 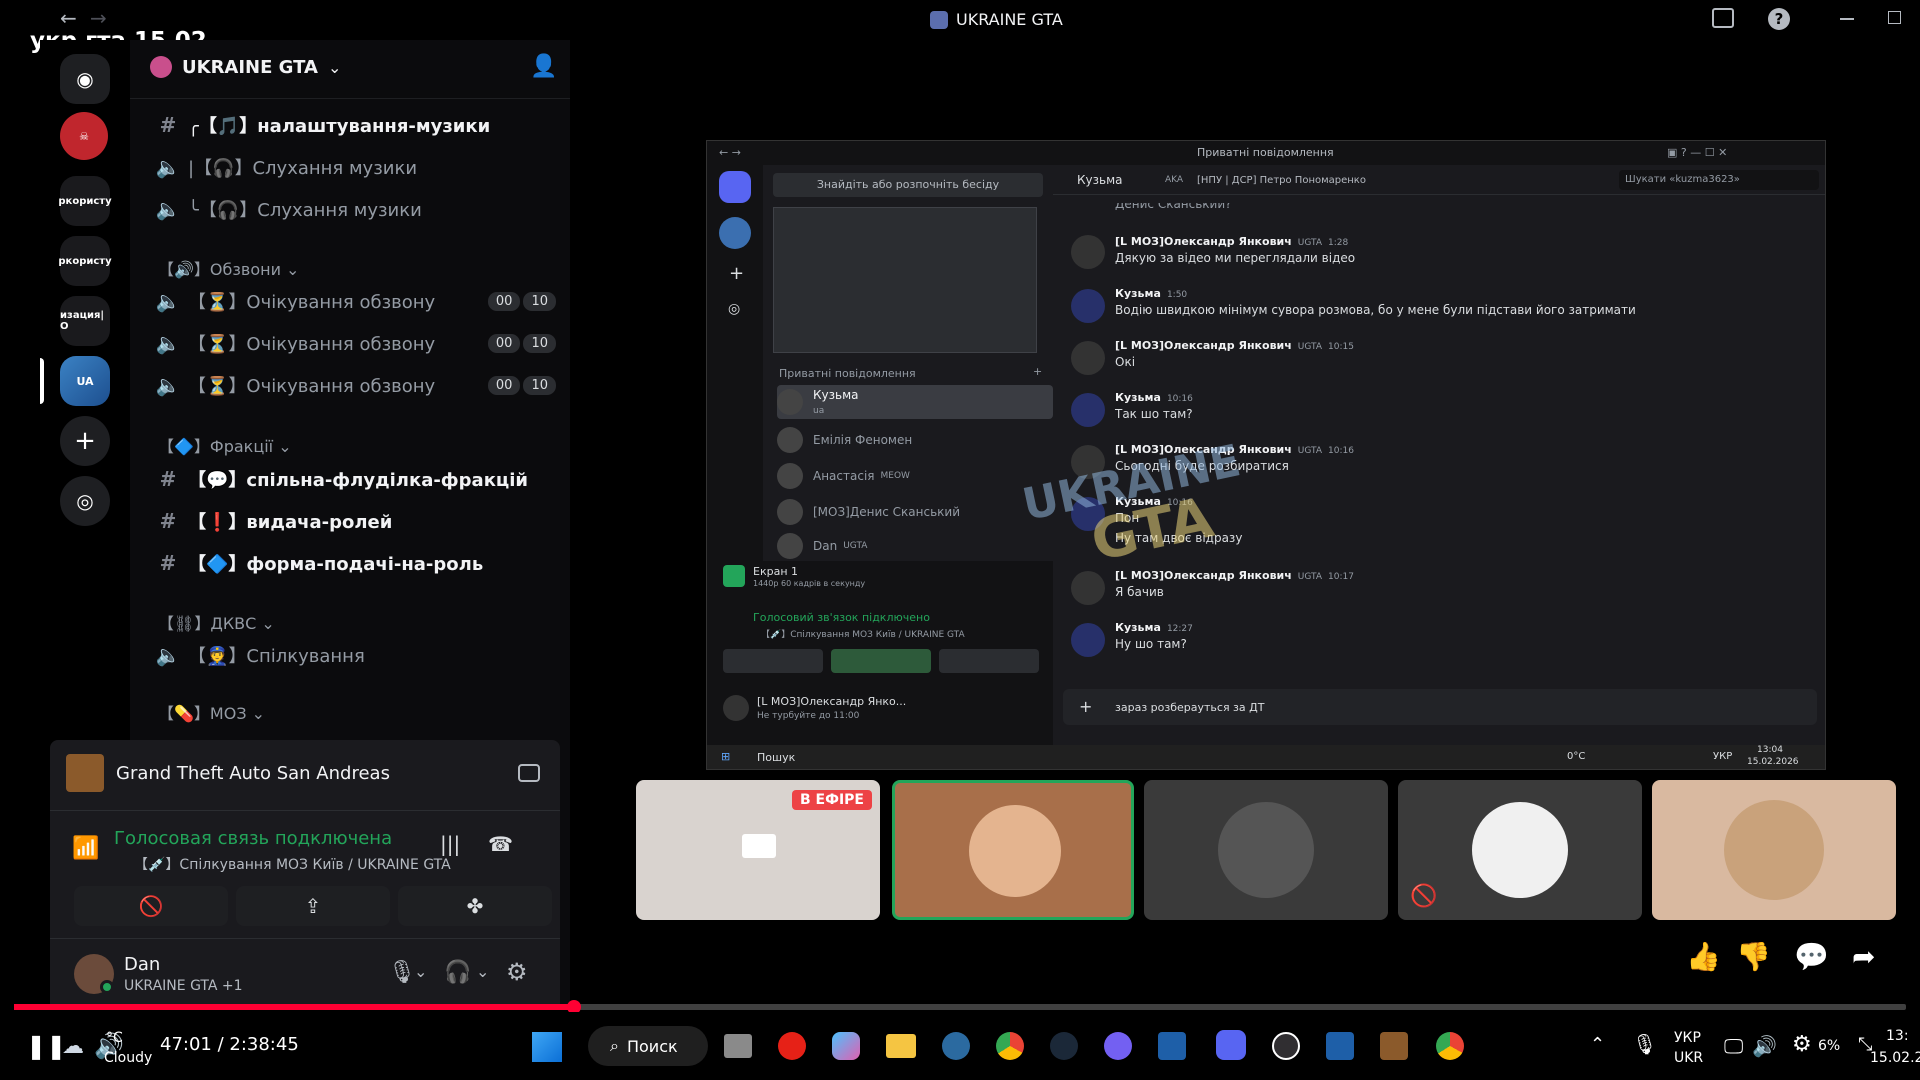 I want to click on discord-home-icon: ◉, so click(x=85, y=79).